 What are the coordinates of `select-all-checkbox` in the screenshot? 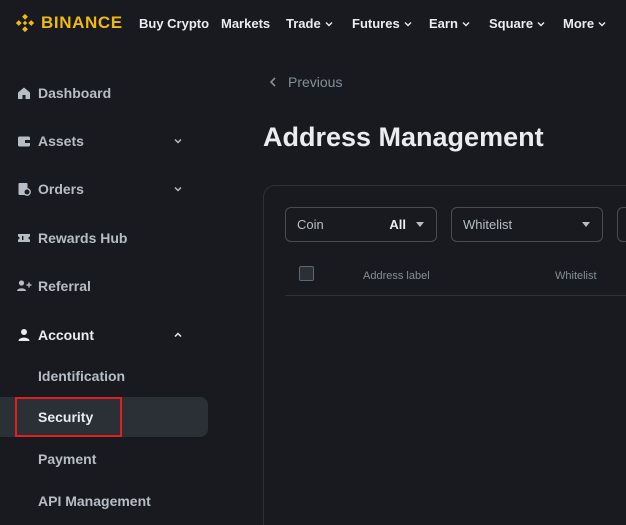 It's located at (306, 273).